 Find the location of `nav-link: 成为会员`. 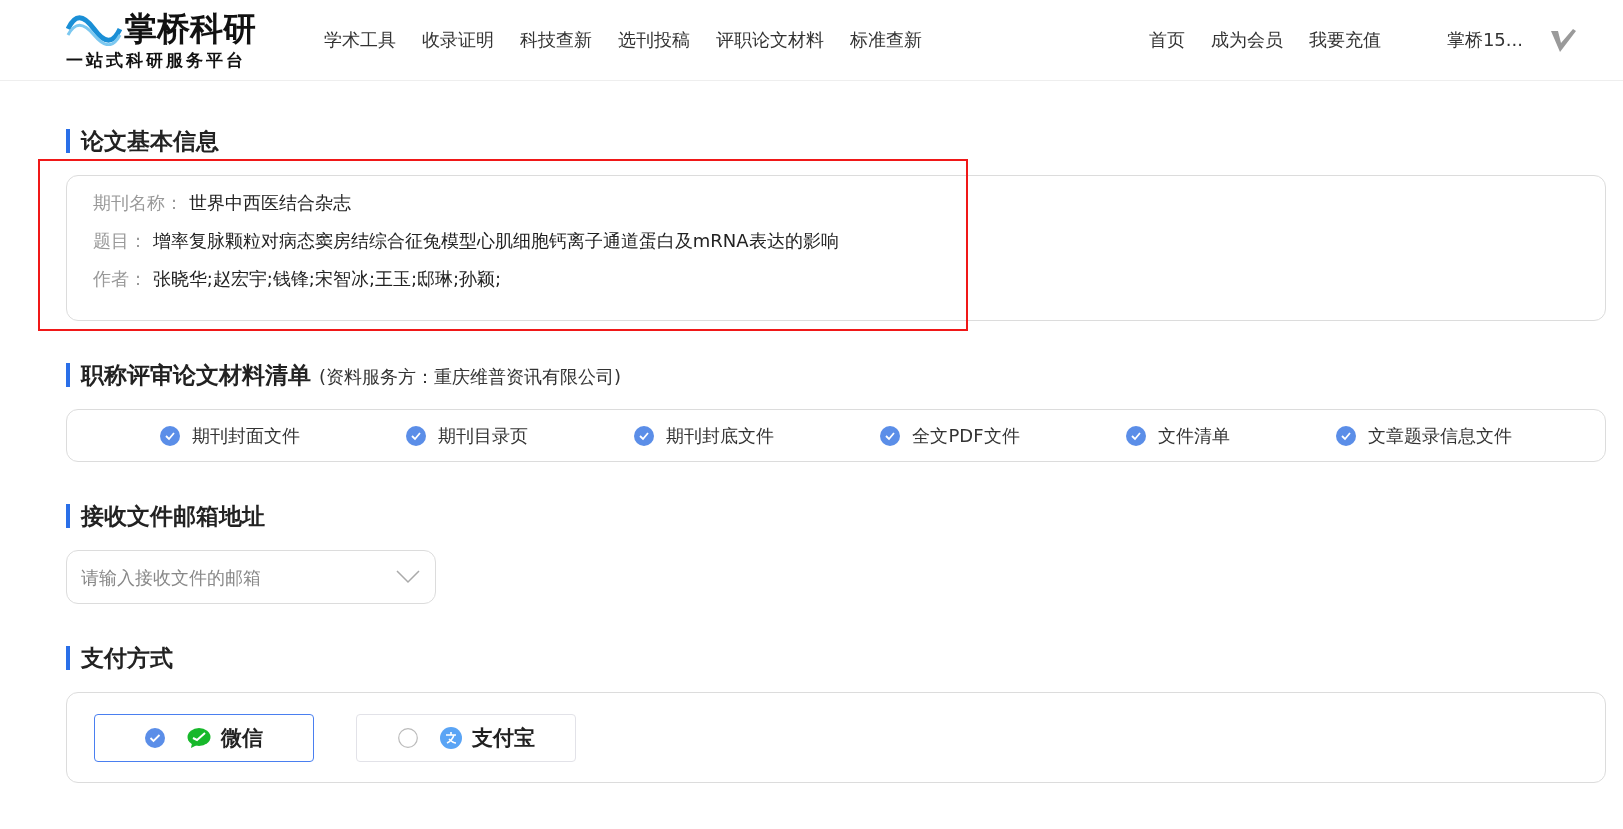

nav-link: 成为会员 is located at coordinates (1246, 40).